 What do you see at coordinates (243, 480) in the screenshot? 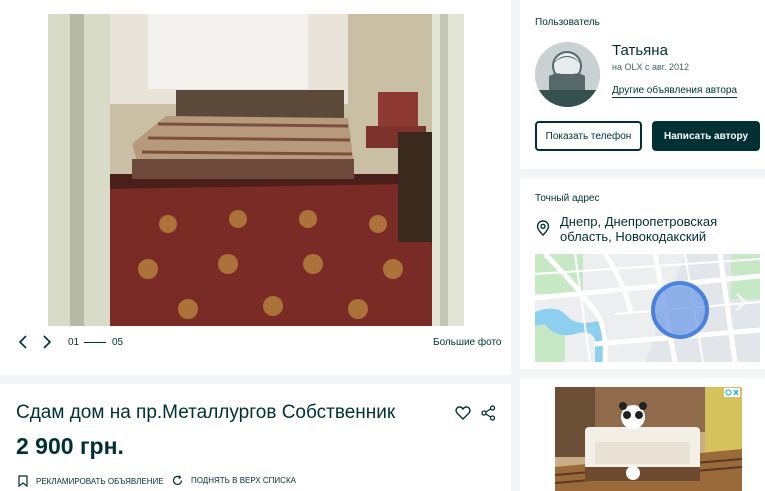
I see `raise-ad-label: ПОДНЯТЬ В ВЕРХ СПИСКА` at bounding box center [243, 480].